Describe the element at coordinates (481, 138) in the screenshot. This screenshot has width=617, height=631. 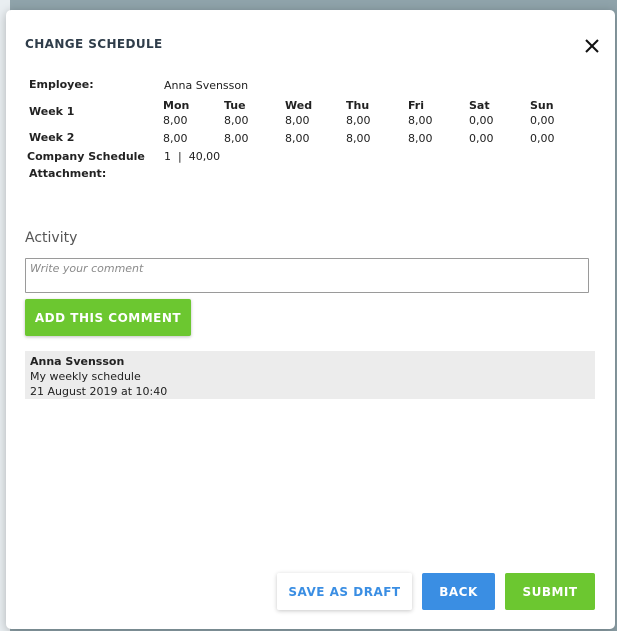
I see `week-2-sat: 0,00` at that location.